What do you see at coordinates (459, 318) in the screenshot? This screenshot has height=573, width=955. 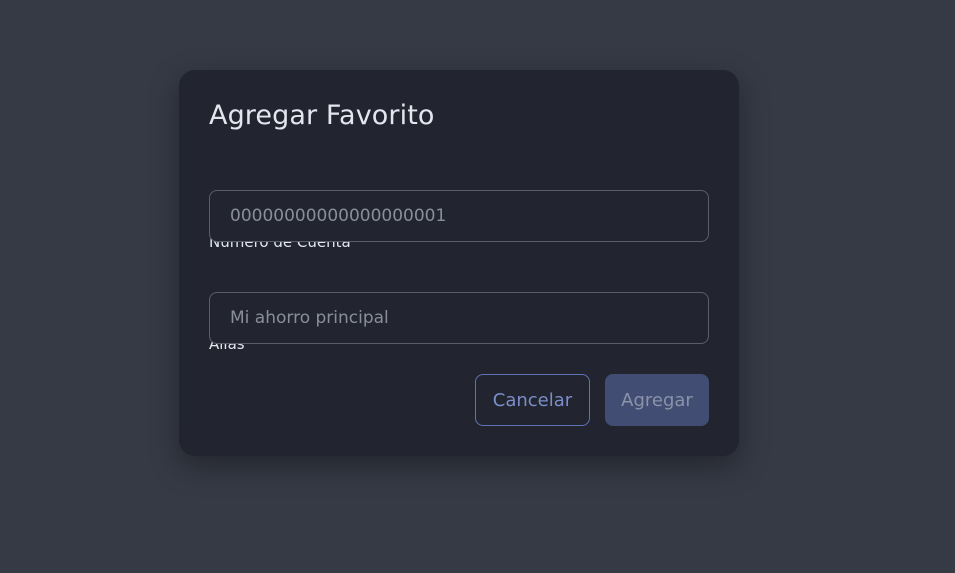 I see `alias-input` at bounding box center [459, 318].